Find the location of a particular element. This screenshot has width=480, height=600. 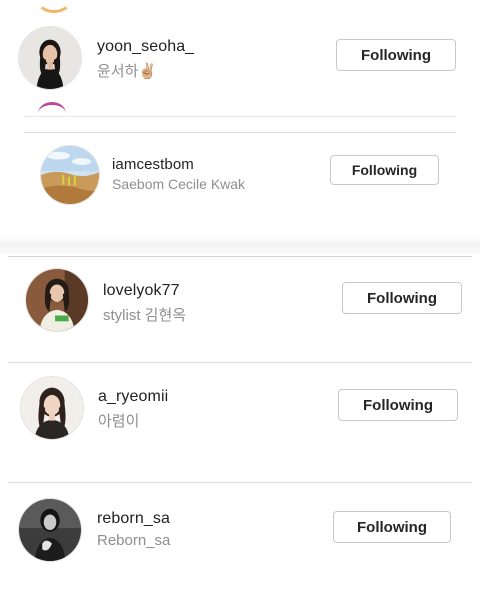

strip-shadow is located at coordinates (240, 245).